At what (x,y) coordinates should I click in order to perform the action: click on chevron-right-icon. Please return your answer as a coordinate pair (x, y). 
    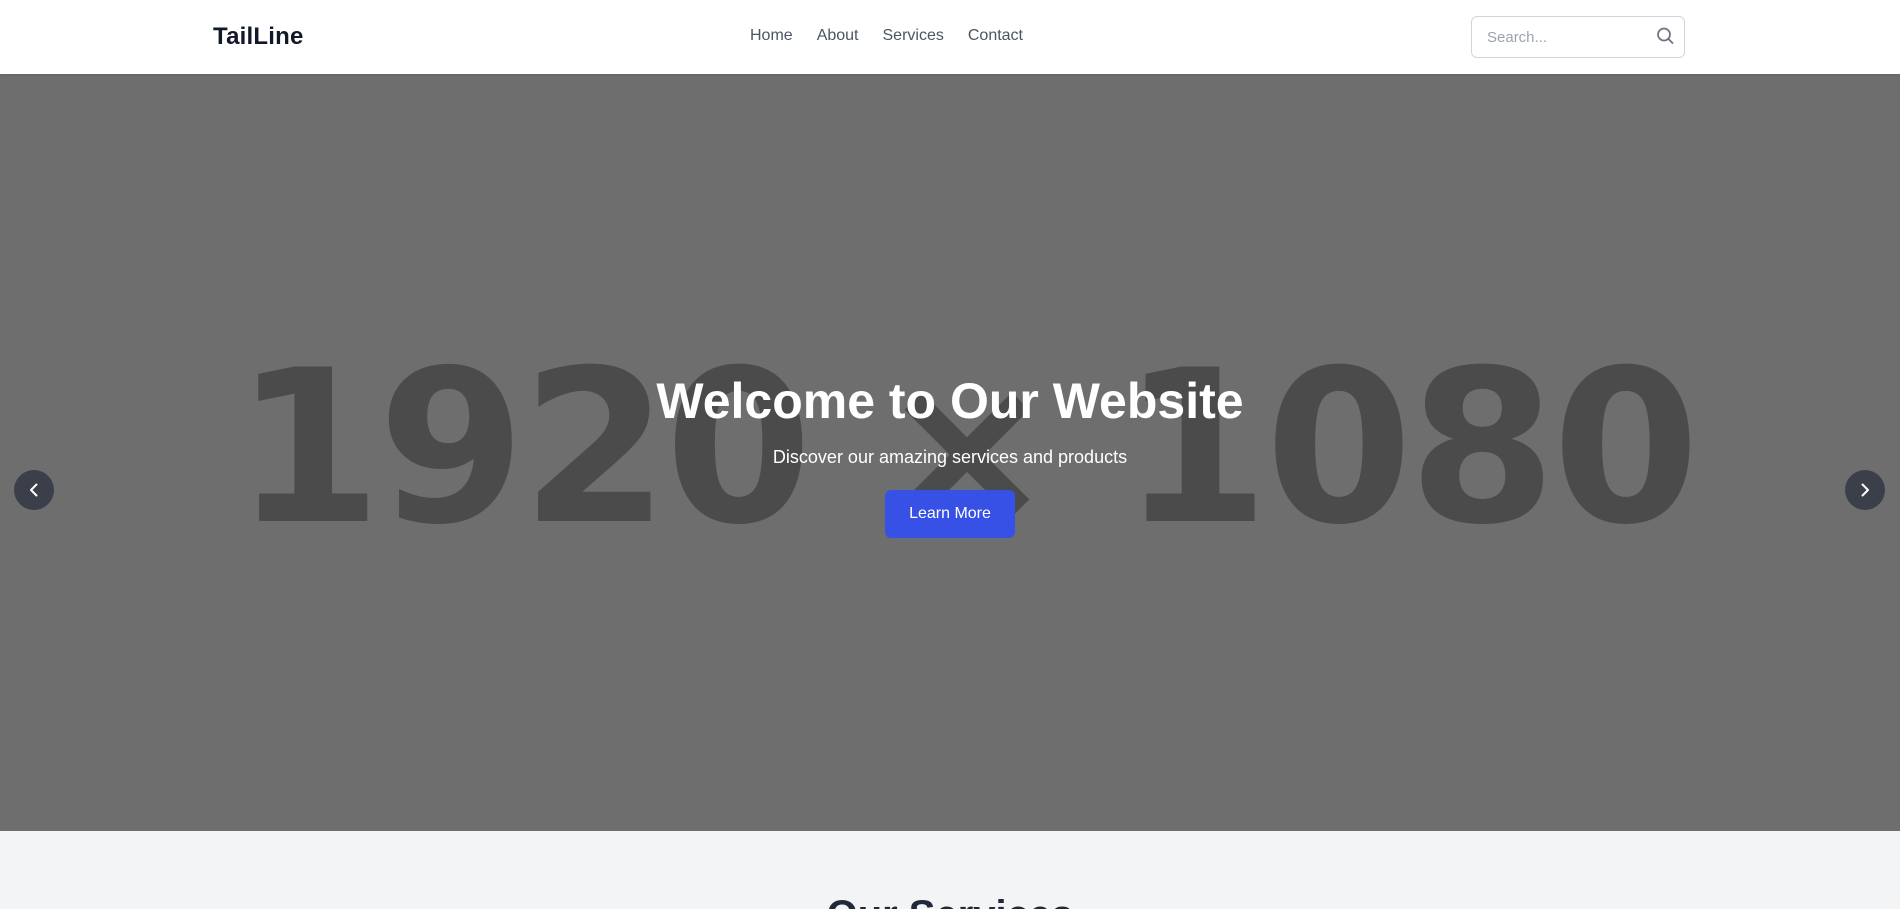
    Looking at the image, I should click on (1865, 490).